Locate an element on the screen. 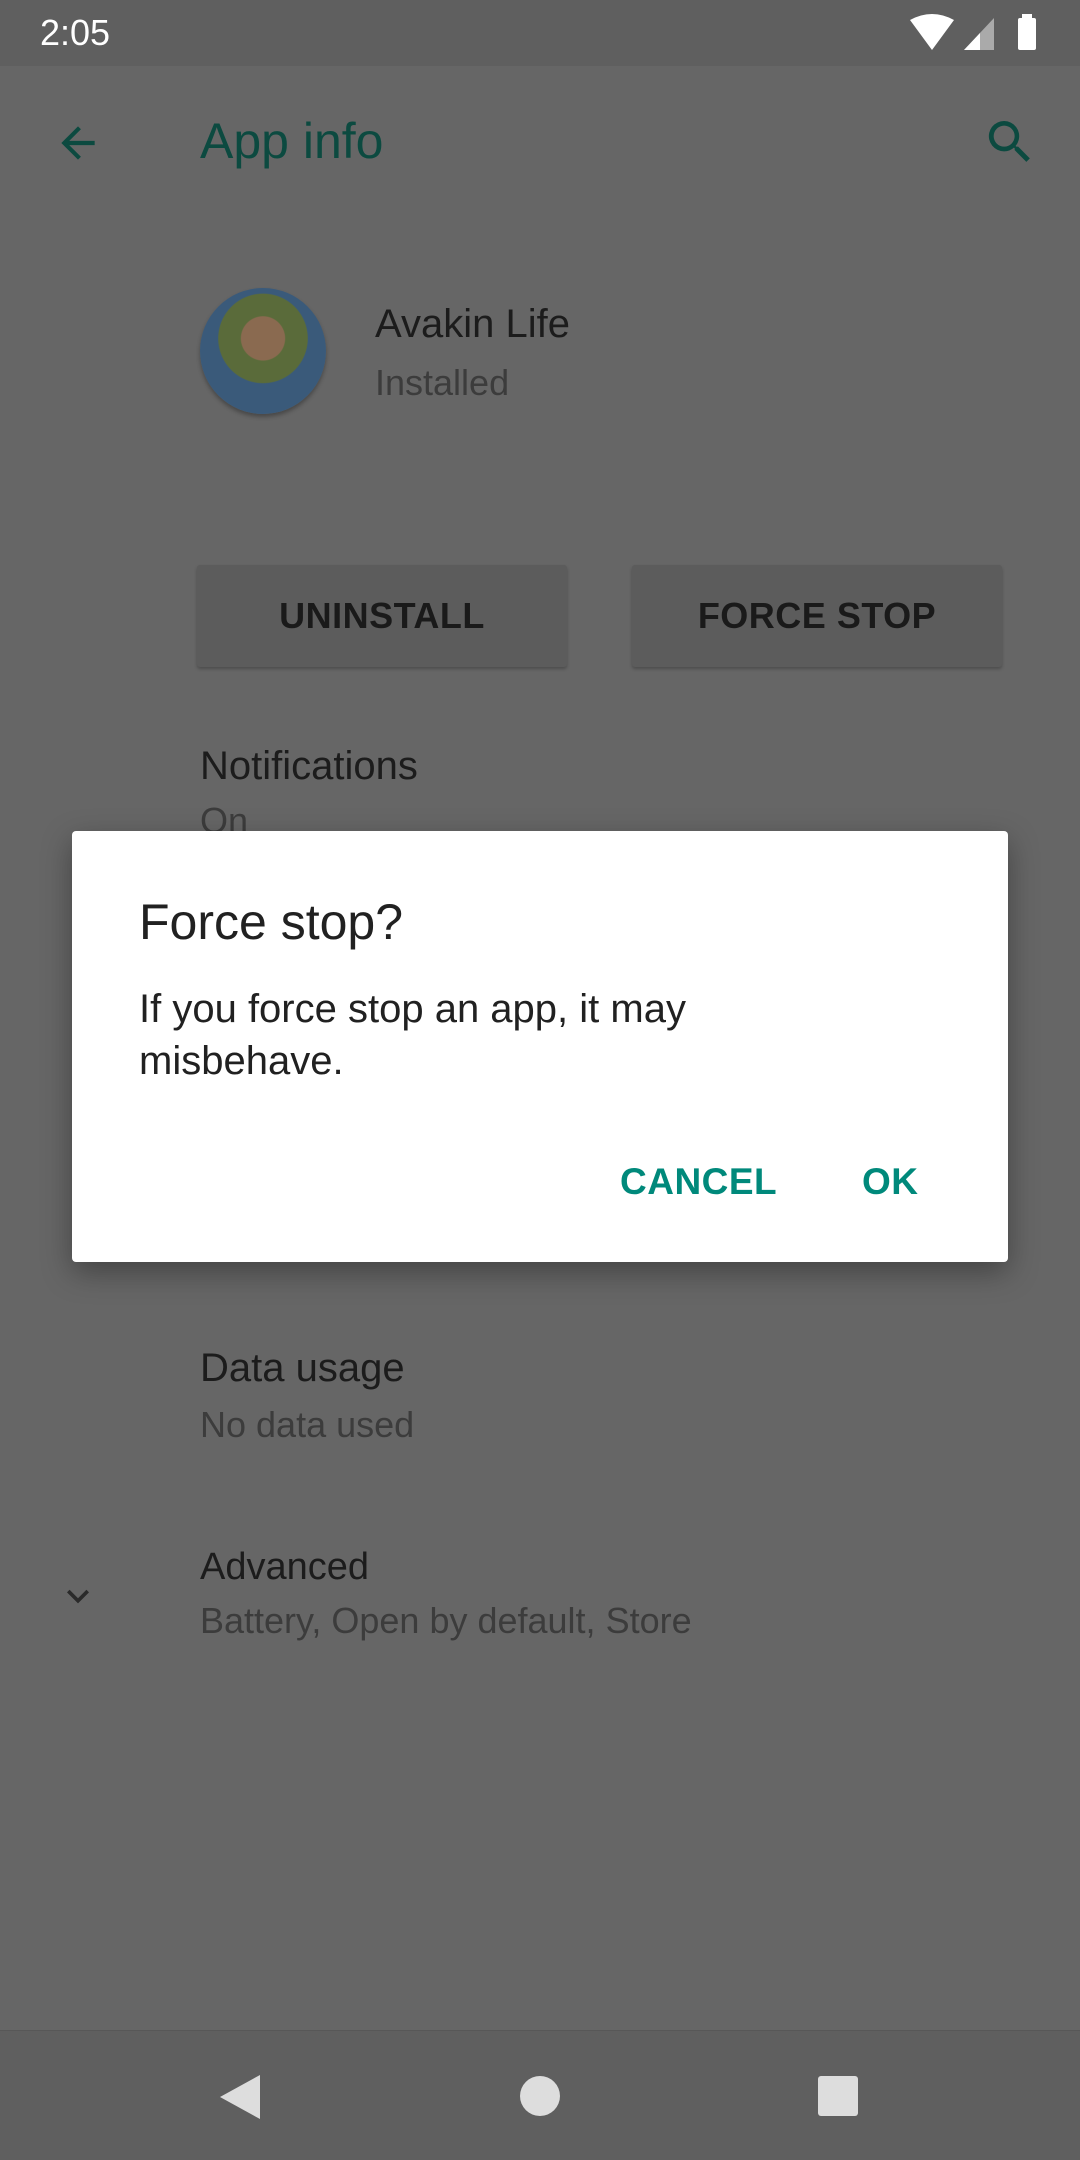  search-icon is located at coordinates (1010, 142).